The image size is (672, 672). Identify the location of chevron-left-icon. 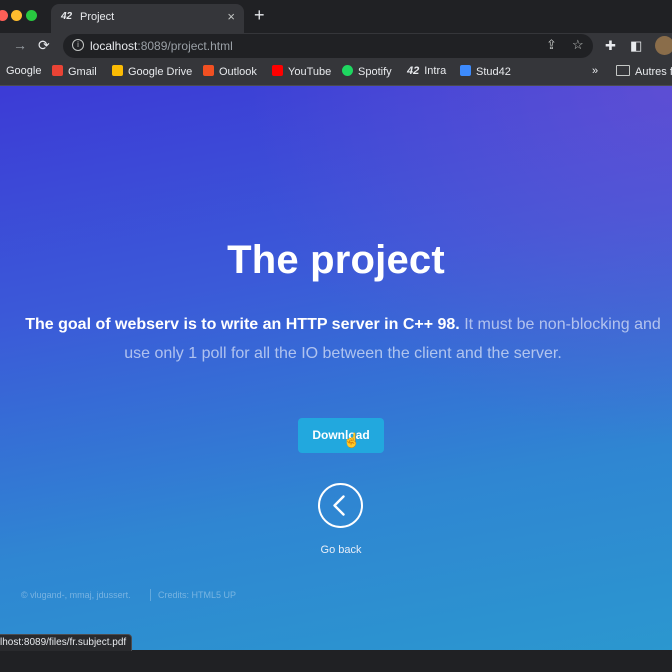
(339, 505).